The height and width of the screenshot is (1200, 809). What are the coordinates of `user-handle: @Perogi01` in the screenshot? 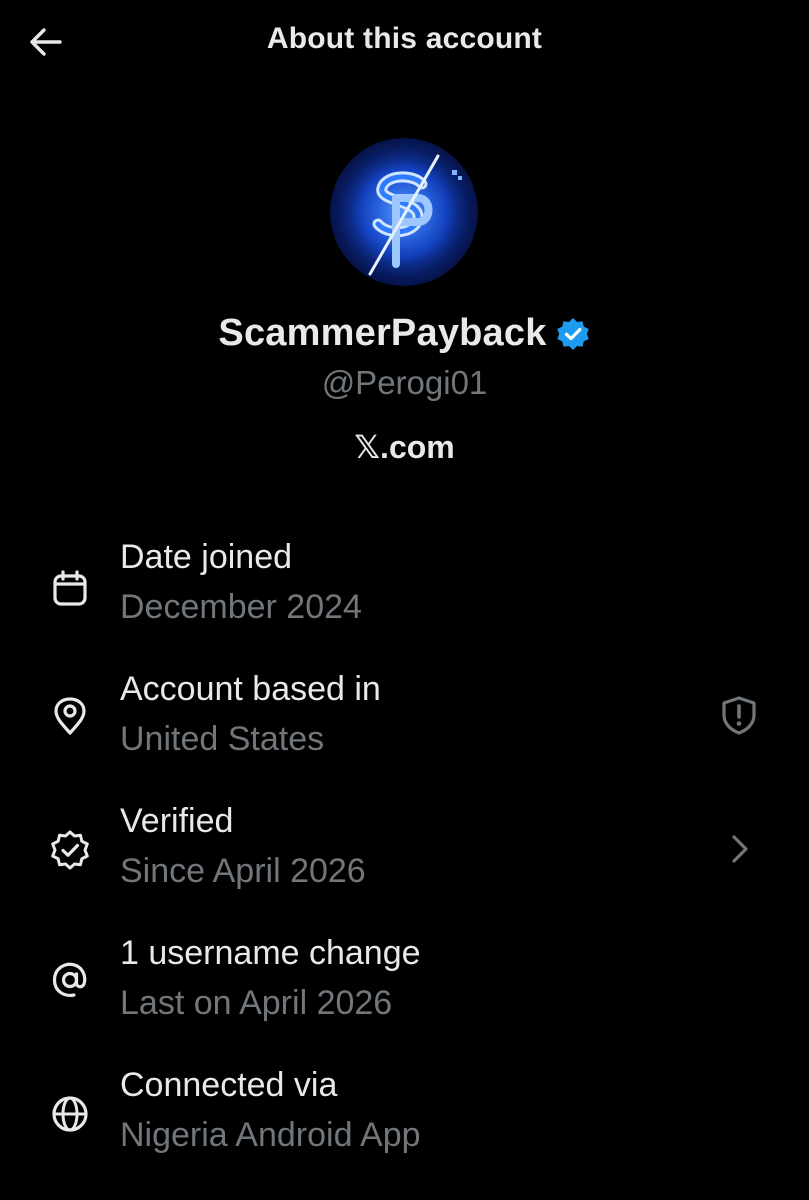 It's located at (404, 382).